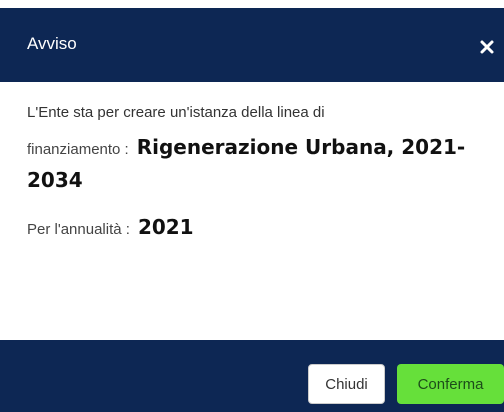 The image size is (504, 412). I want to click on dialog-title: Avviso, so click(52, 43).